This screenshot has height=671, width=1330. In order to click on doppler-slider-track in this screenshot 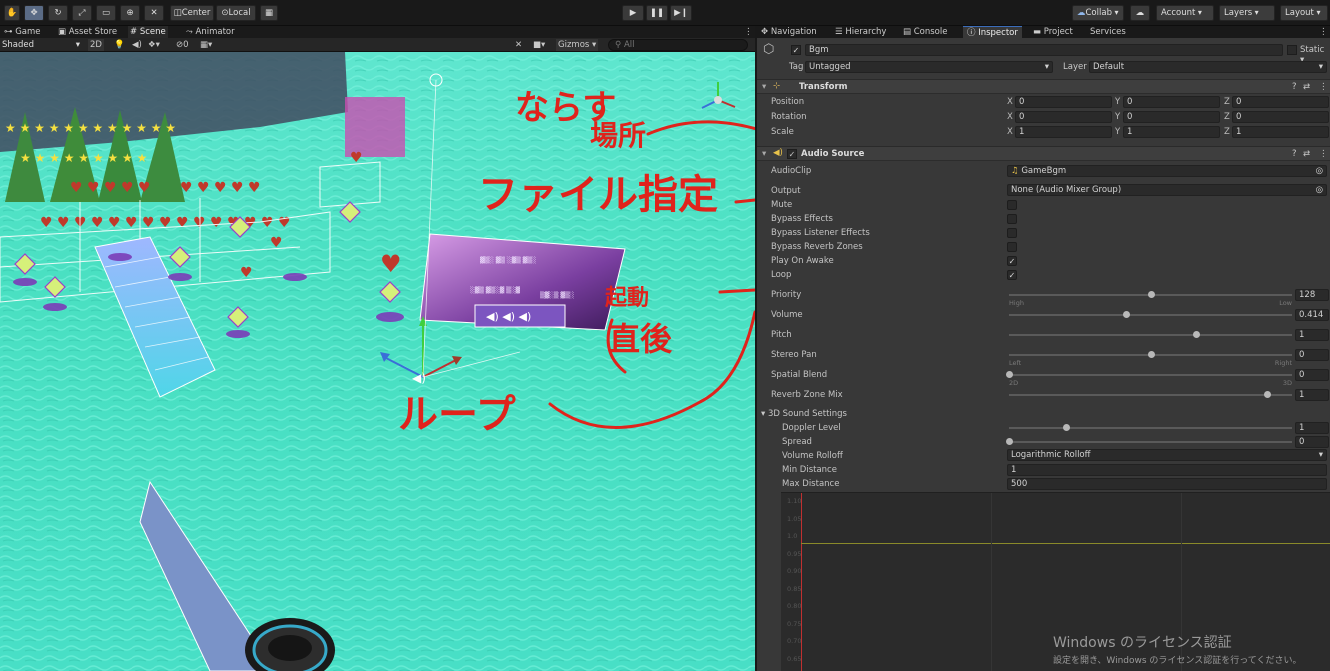, I will do `click(1150, 428)`.